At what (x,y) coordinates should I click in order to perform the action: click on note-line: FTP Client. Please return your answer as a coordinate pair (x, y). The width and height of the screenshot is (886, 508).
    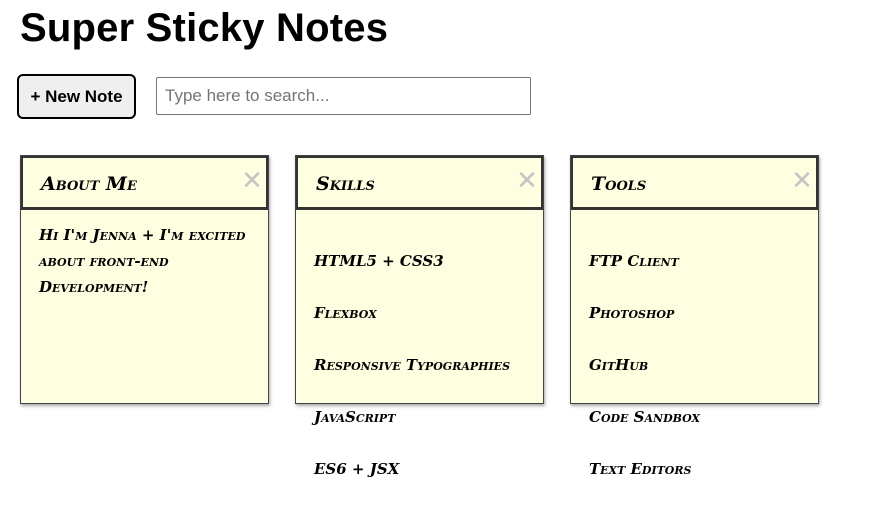
    Looking at the image, I should click on (634, 261).